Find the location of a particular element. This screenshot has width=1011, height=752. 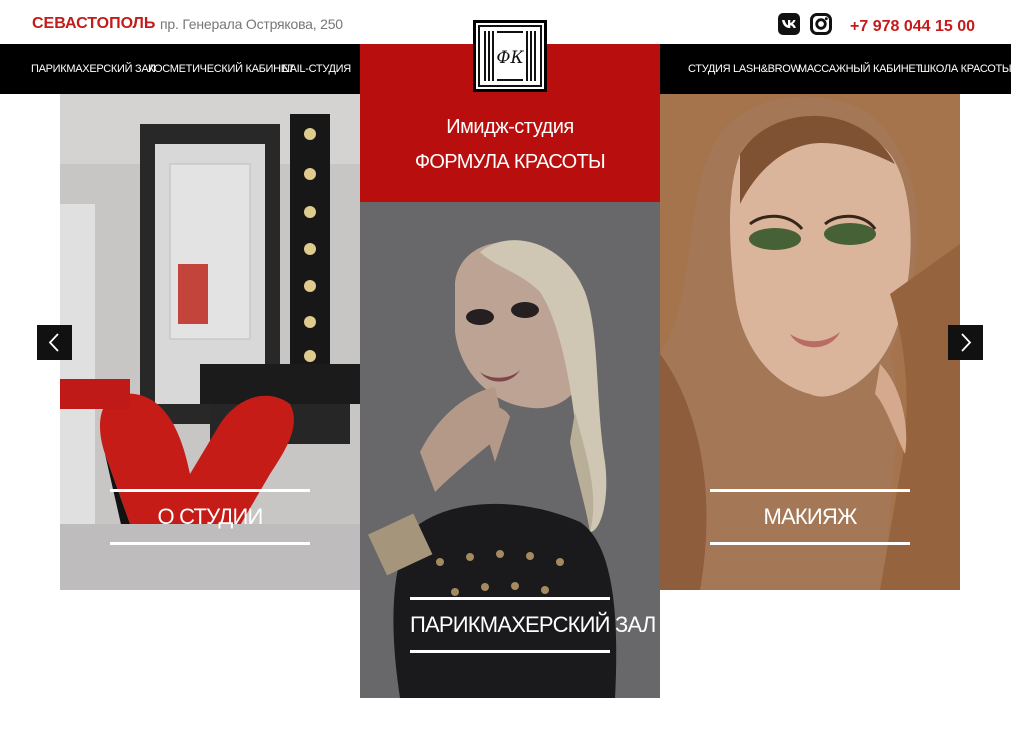

about-studio-label: О СТУДИИ is located at coordinates (210, 517).